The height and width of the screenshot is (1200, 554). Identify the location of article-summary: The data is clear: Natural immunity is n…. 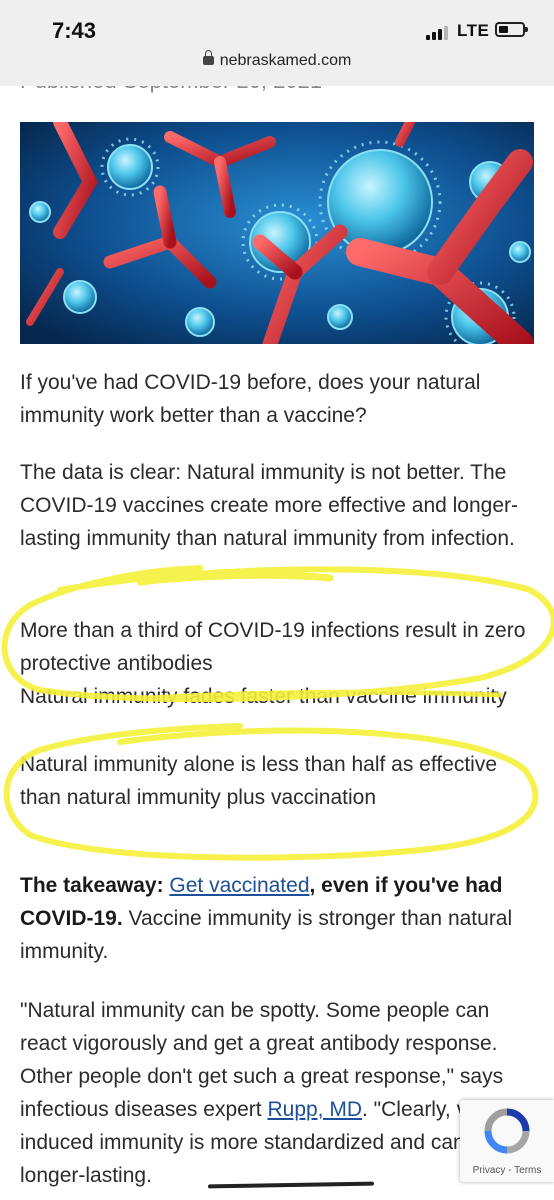
(269, 505).